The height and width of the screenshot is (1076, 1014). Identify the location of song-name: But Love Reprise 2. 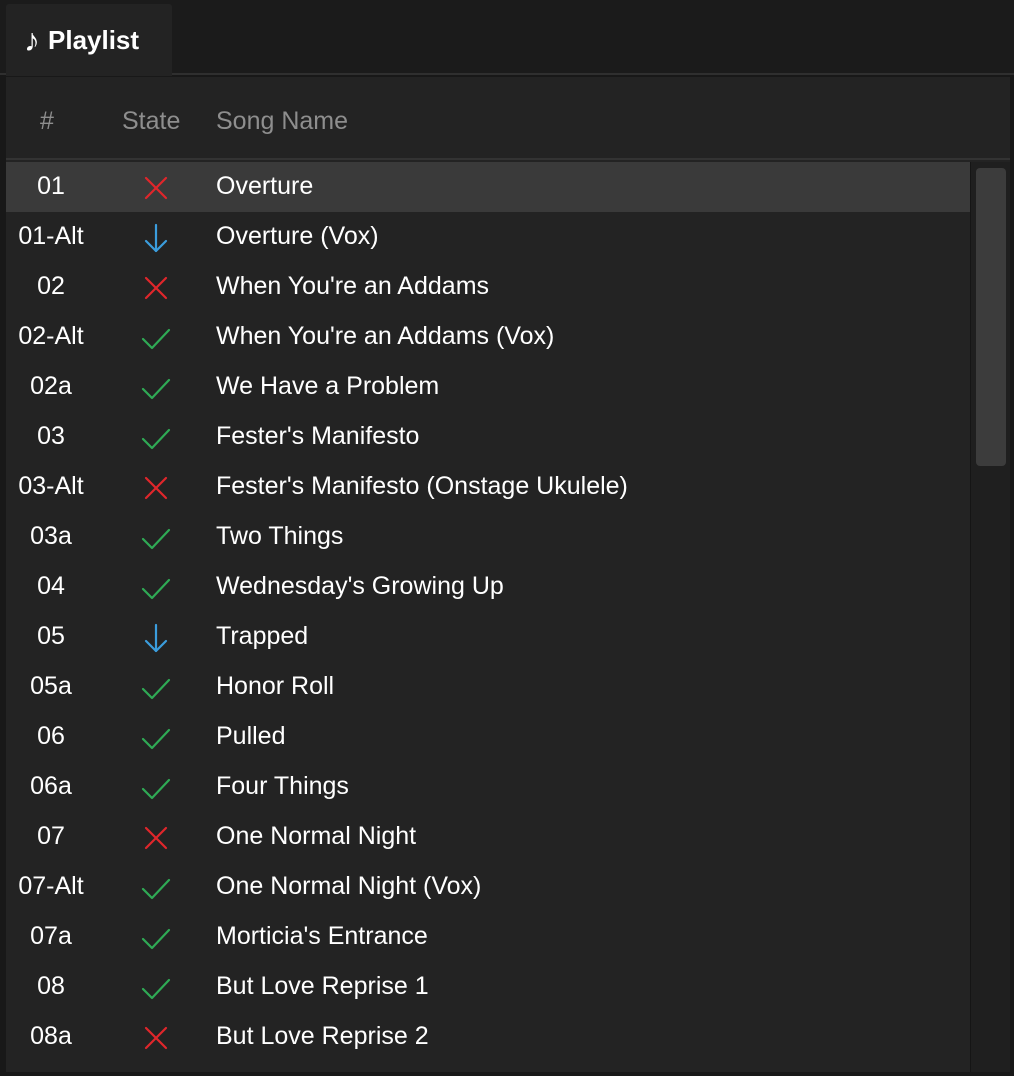
(322, 1036).